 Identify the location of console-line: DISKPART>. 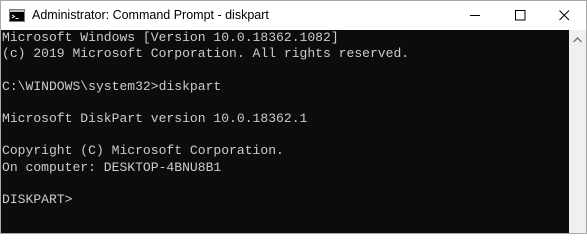
(37, 199).